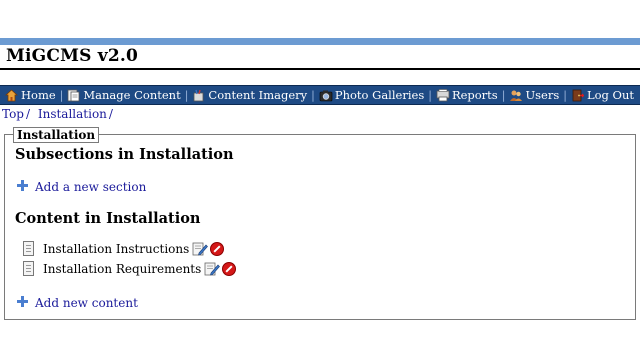  I want to click on nav-reports: Reports, so click(467, 95).